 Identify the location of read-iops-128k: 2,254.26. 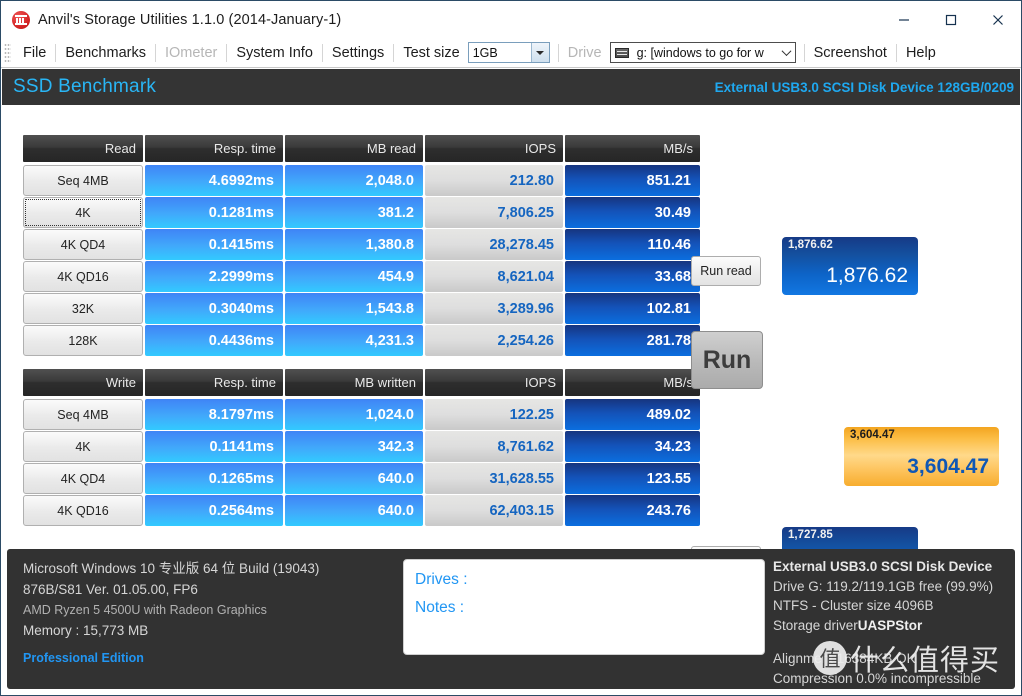
(494, 340).